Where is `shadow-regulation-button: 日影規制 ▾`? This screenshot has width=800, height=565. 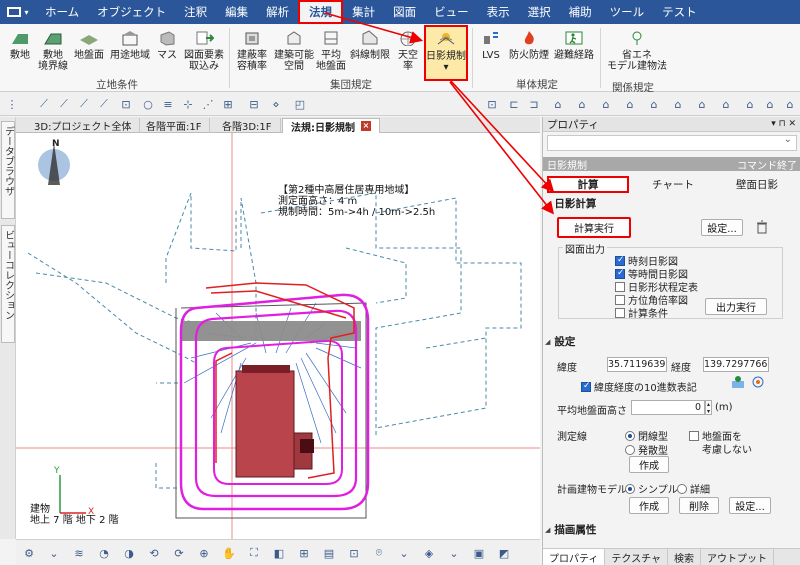
shadow-regulation-button: 日影規制 ▾ is located at coordinates (446, 53).